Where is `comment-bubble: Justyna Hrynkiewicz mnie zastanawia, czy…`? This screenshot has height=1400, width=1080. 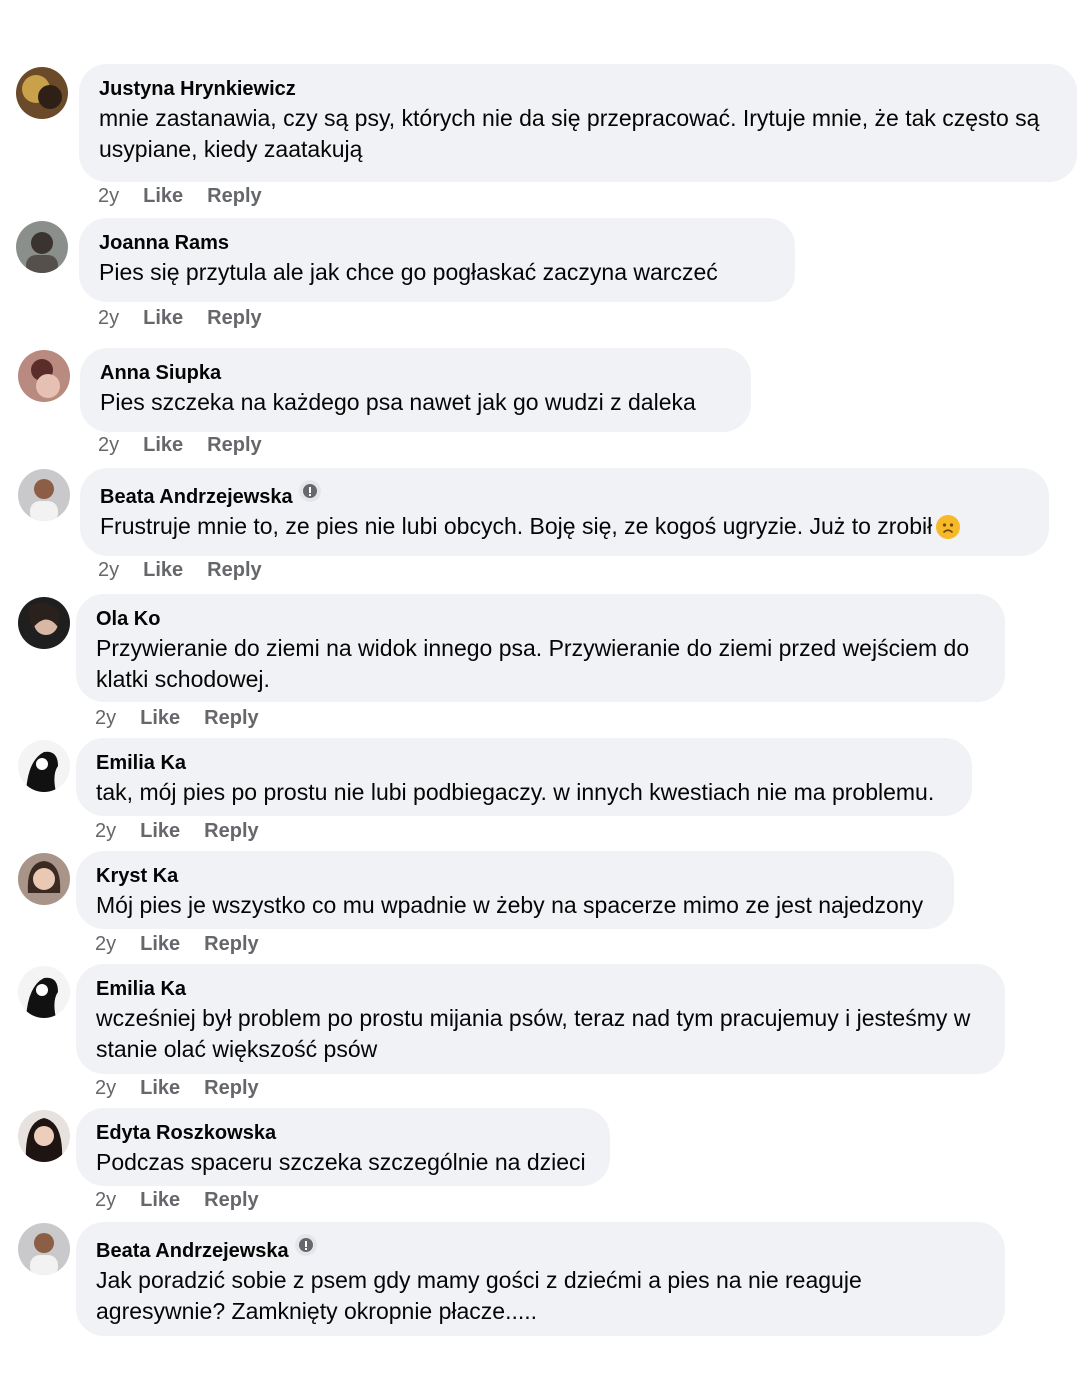
comment-bubble: Justyna Hrynkiewicz mnie zastanawia, czy… is located at coordinates (578, 123).